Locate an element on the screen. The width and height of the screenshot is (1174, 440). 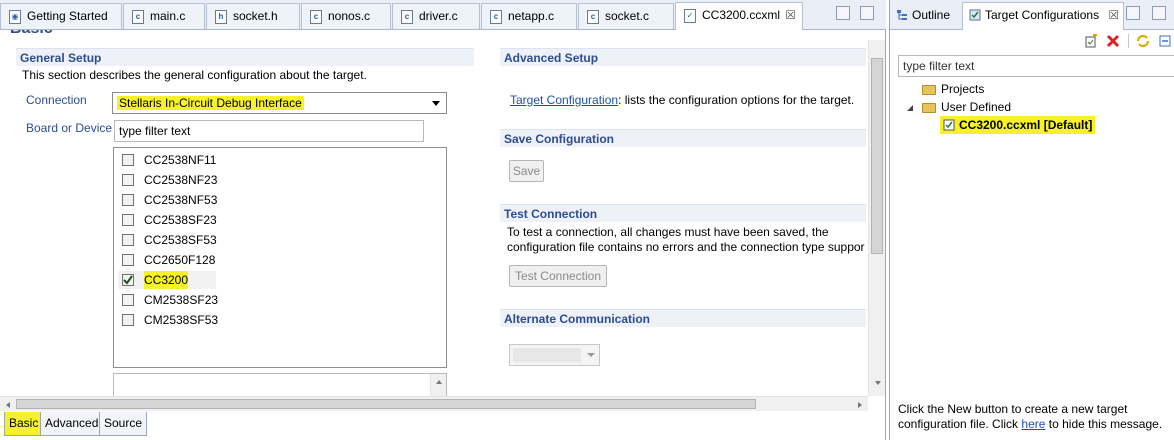
checkbox-checked is located at coordinates (128, 280).